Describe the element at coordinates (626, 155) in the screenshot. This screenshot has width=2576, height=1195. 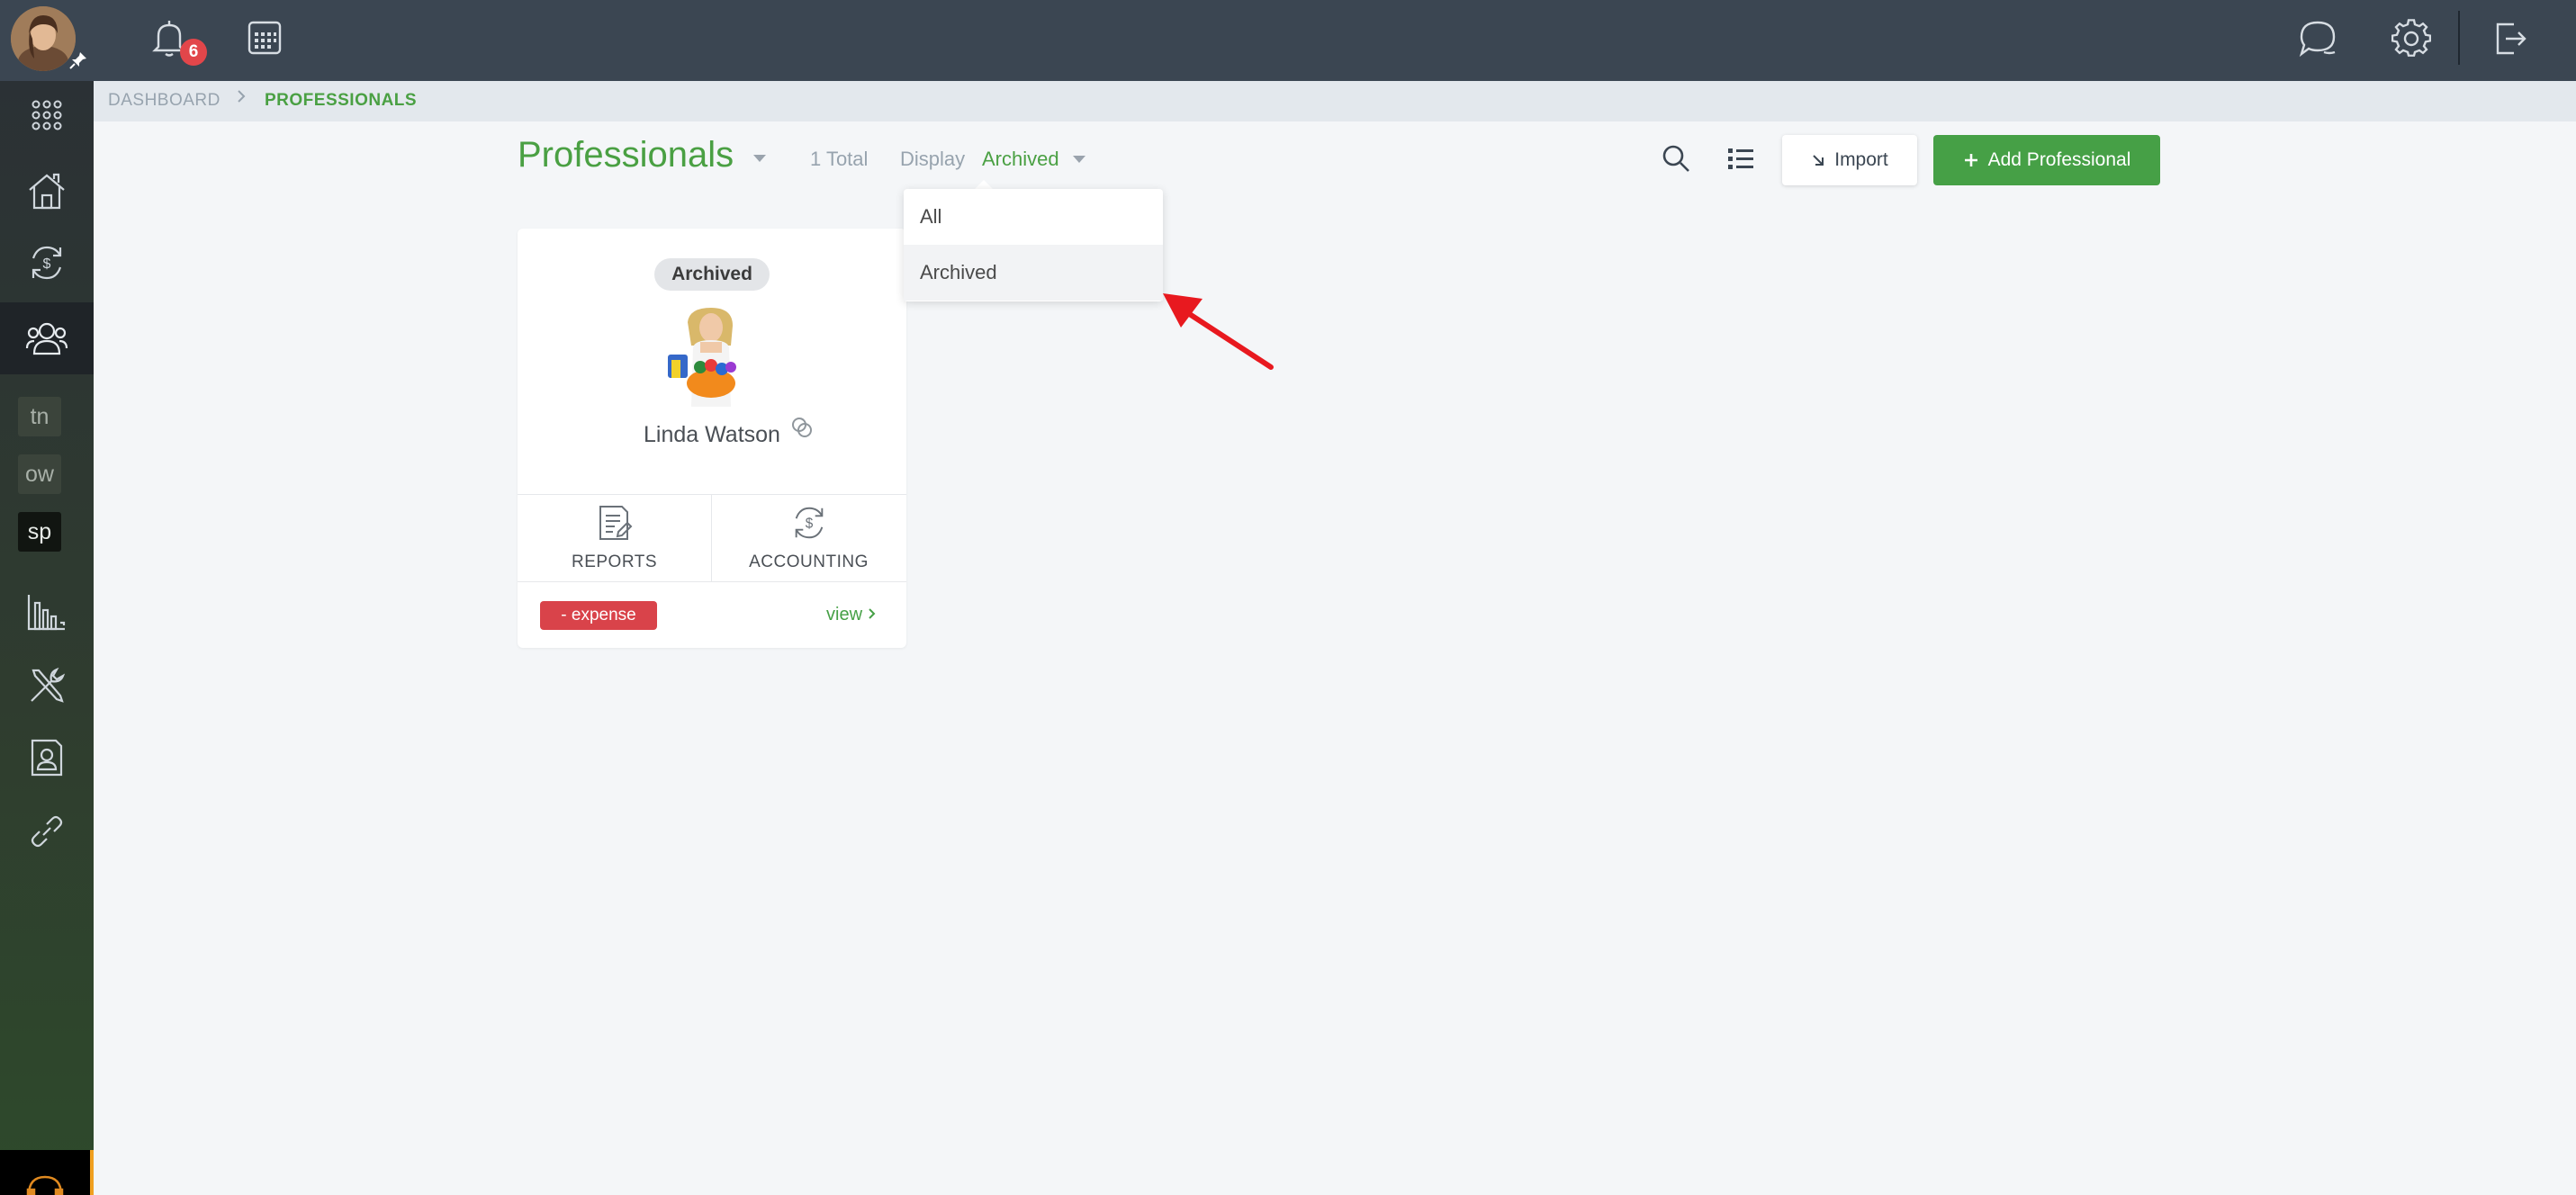
I see `page-title: Professionals` at that location.